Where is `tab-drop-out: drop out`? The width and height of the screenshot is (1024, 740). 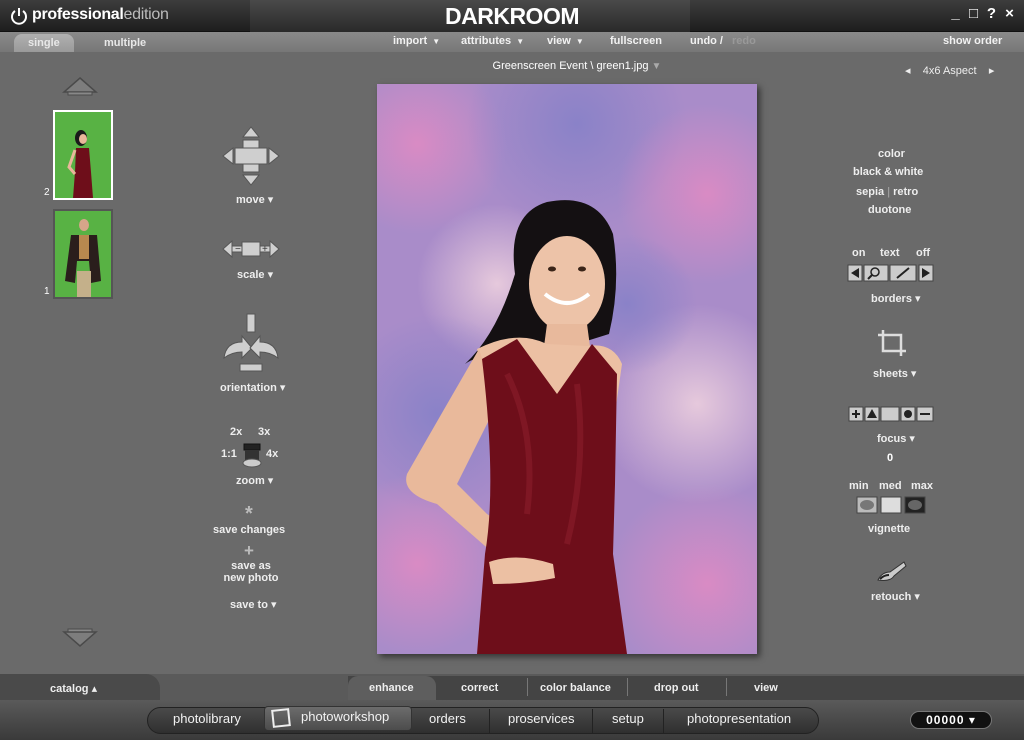
tab-drop-out: drop out is located at coordinates (676, 688).